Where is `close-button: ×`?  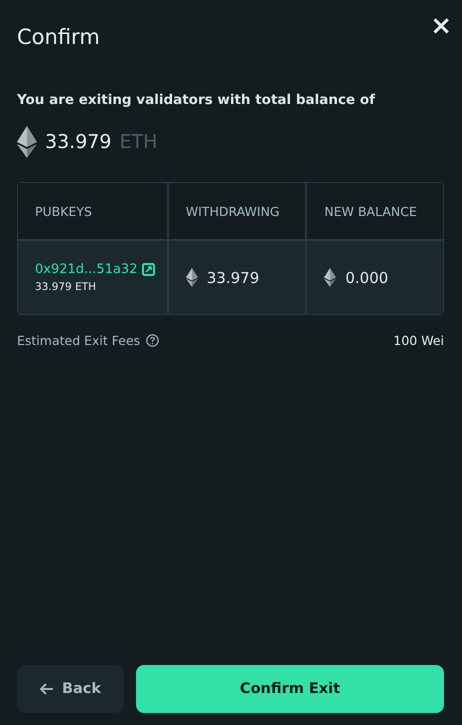 close-button: × is located at coordinates (441, 26).